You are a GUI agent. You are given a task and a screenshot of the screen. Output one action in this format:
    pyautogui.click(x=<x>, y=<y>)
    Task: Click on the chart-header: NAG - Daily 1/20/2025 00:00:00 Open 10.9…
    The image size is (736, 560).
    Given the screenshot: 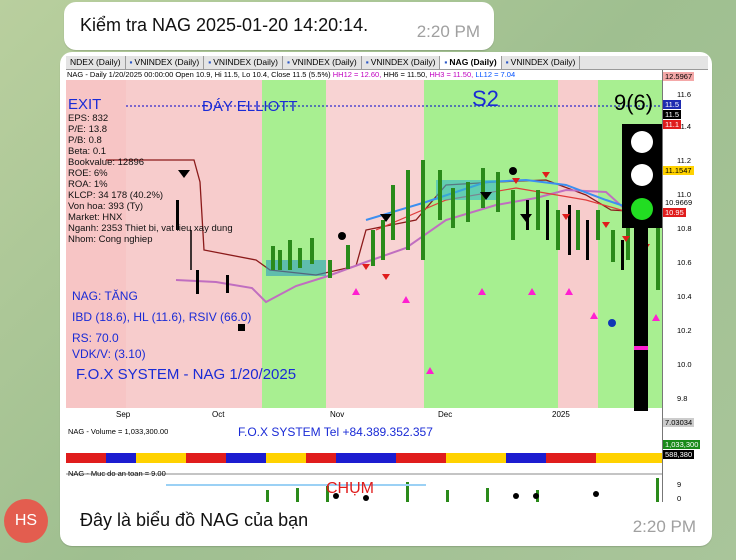 What is the action you would take?
    pyautogui.click(x=291, y=74)
    